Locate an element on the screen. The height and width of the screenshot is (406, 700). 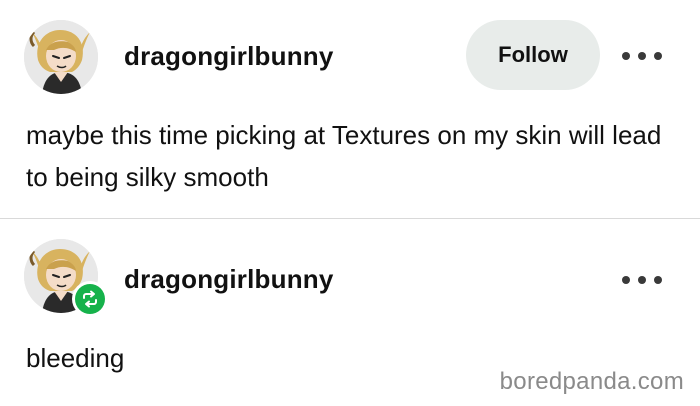
reblog-badge is located at coordinates (90, 299).